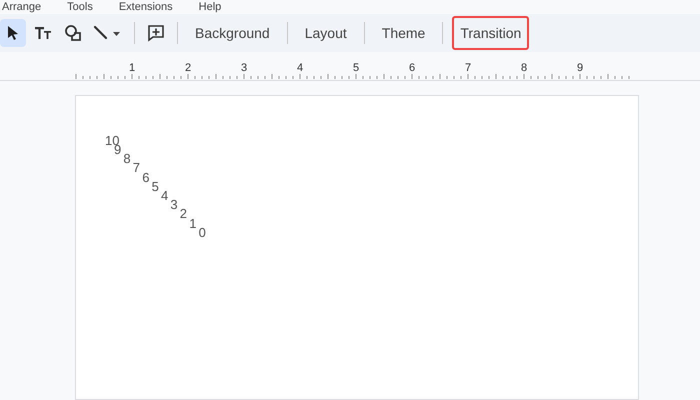 This screenshot has height=400, width=700. I want to click on ruler-number: 9, so click(580, 68).